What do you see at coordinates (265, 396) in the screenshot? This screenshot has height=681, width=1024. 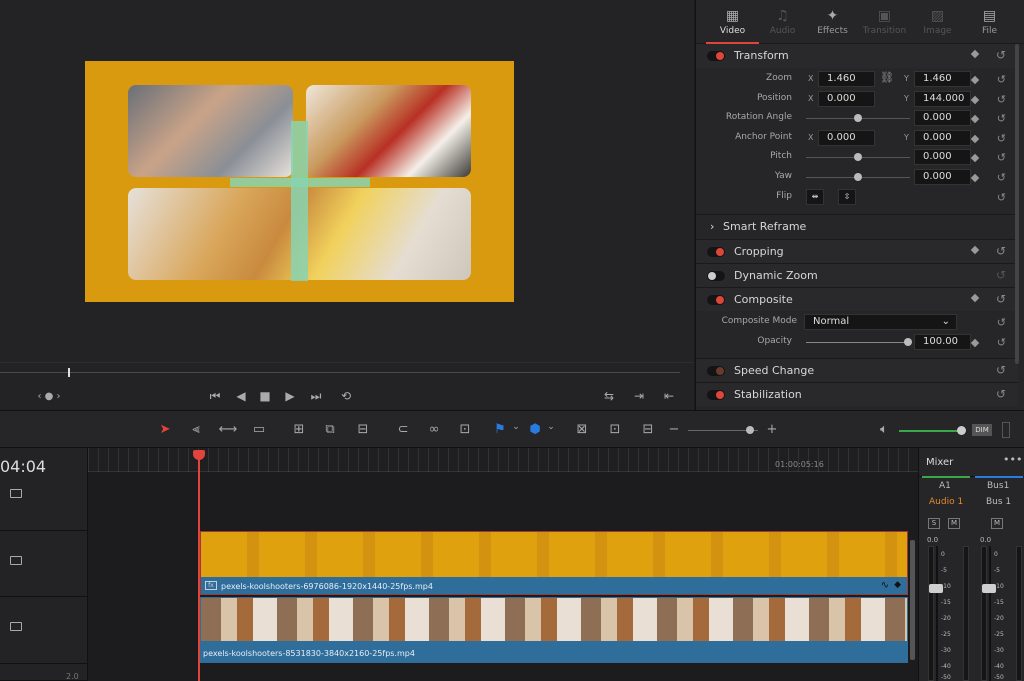 I see `stop-icon: ■` at bounding box center [265, 396].